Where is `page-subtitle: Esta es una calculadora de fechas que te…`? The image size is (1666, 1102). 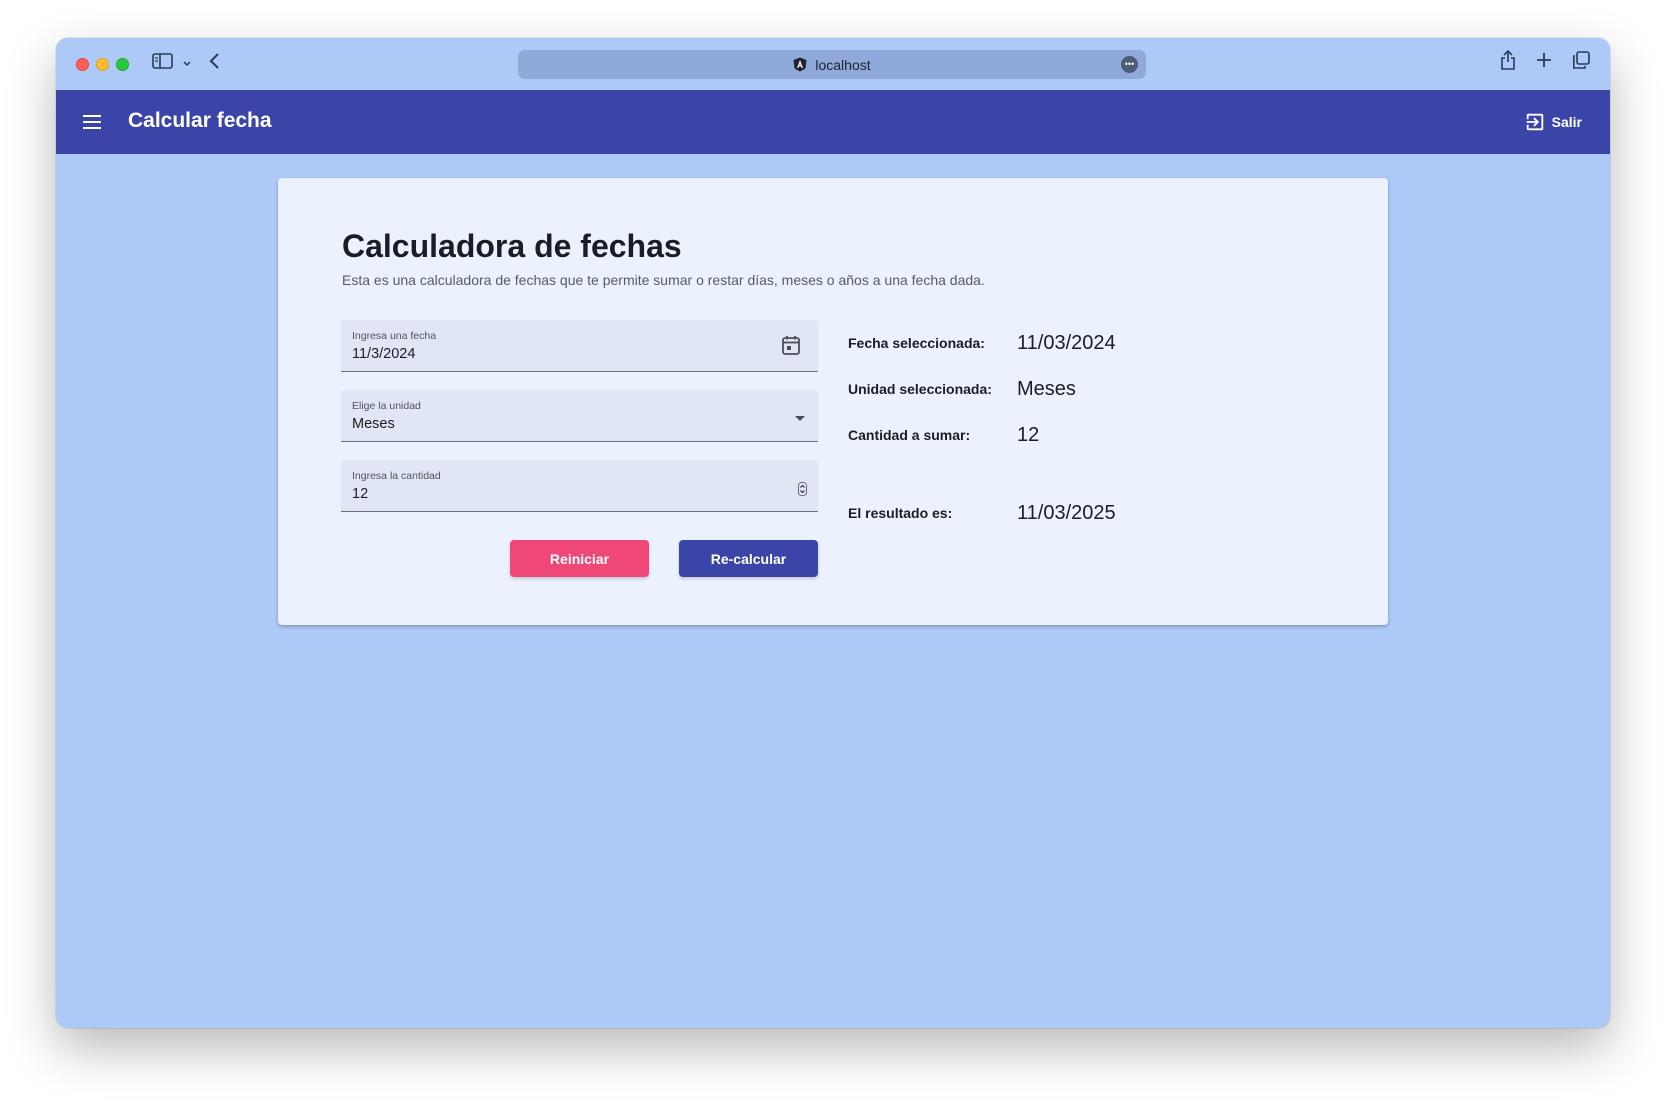 page-subtitle: Esta es una calculadora de fechas que te… is located at coordinates (663, 280).